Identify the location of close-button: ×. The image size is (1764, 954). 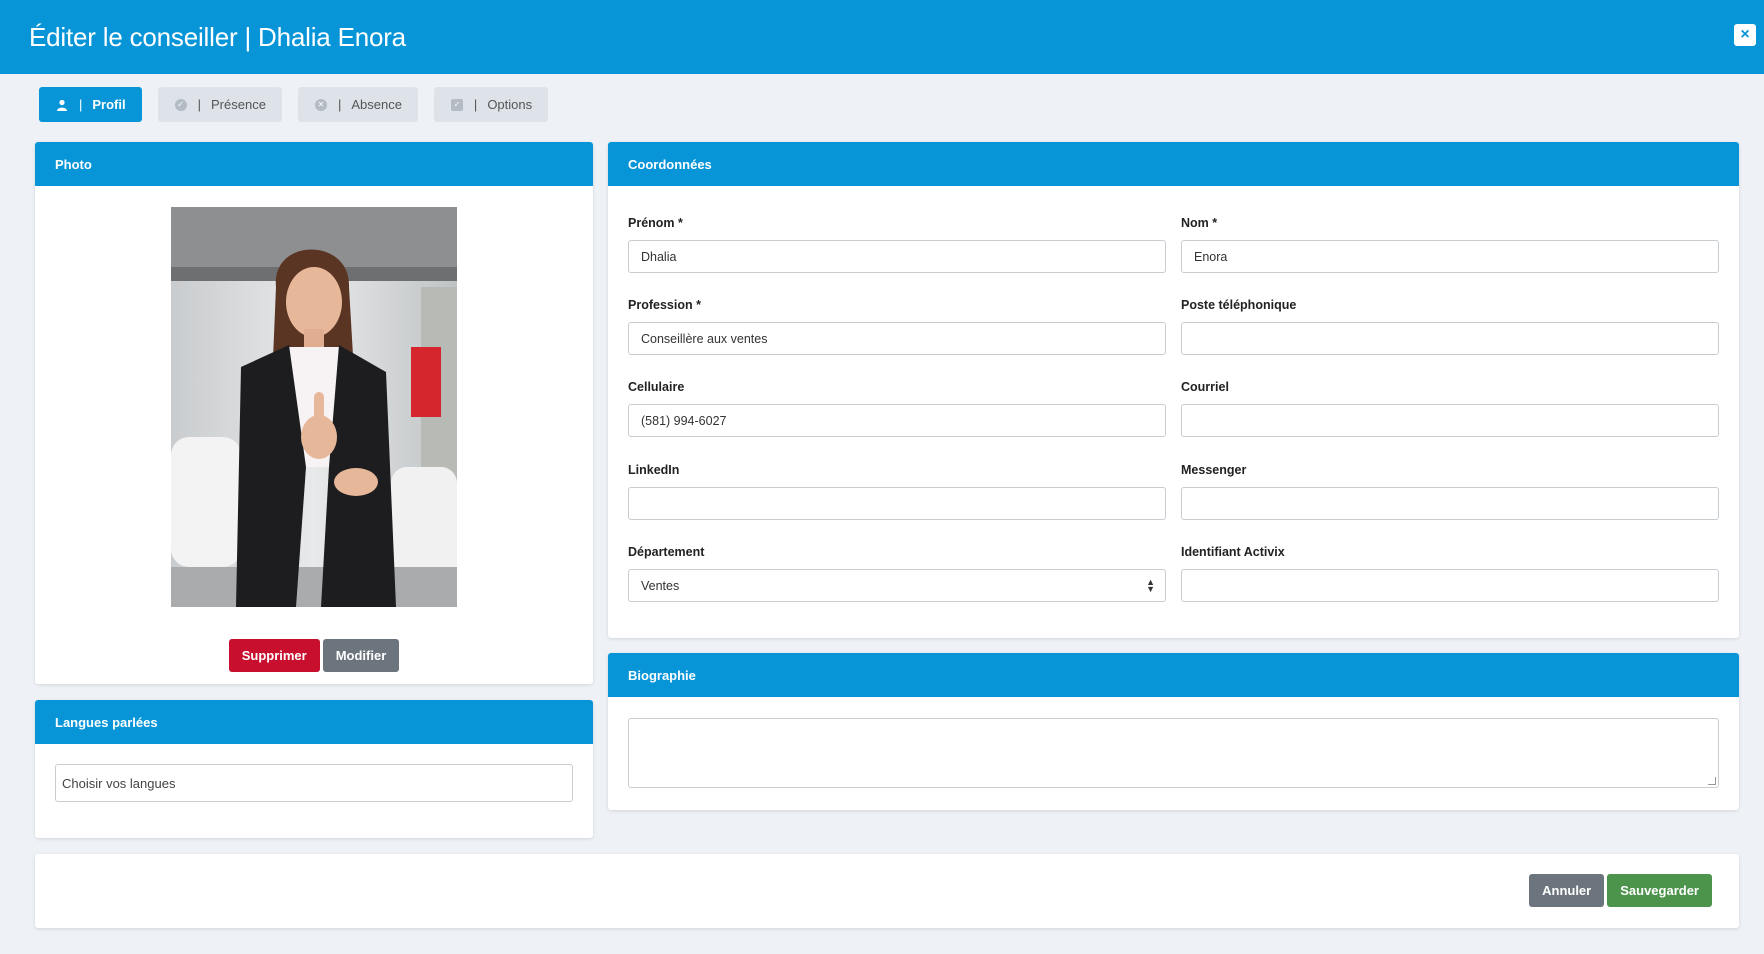
(1745, 35).